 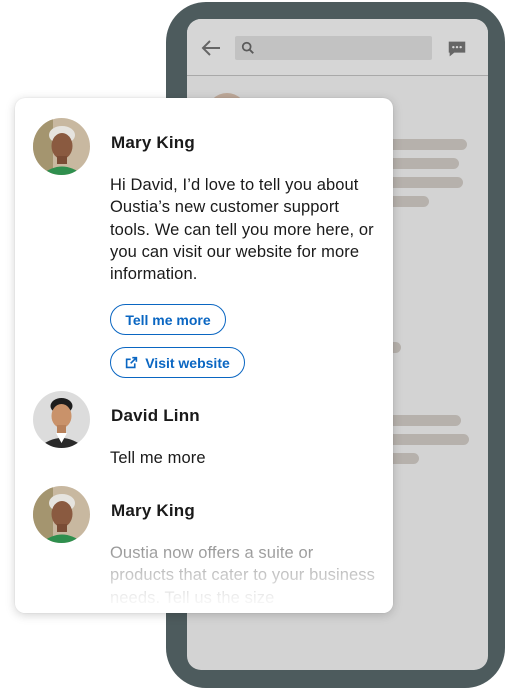 What do you see at coordinates (158, 458) in the screenshot?
I see `message-text: Tell me more` at bounding box center [158, 458].